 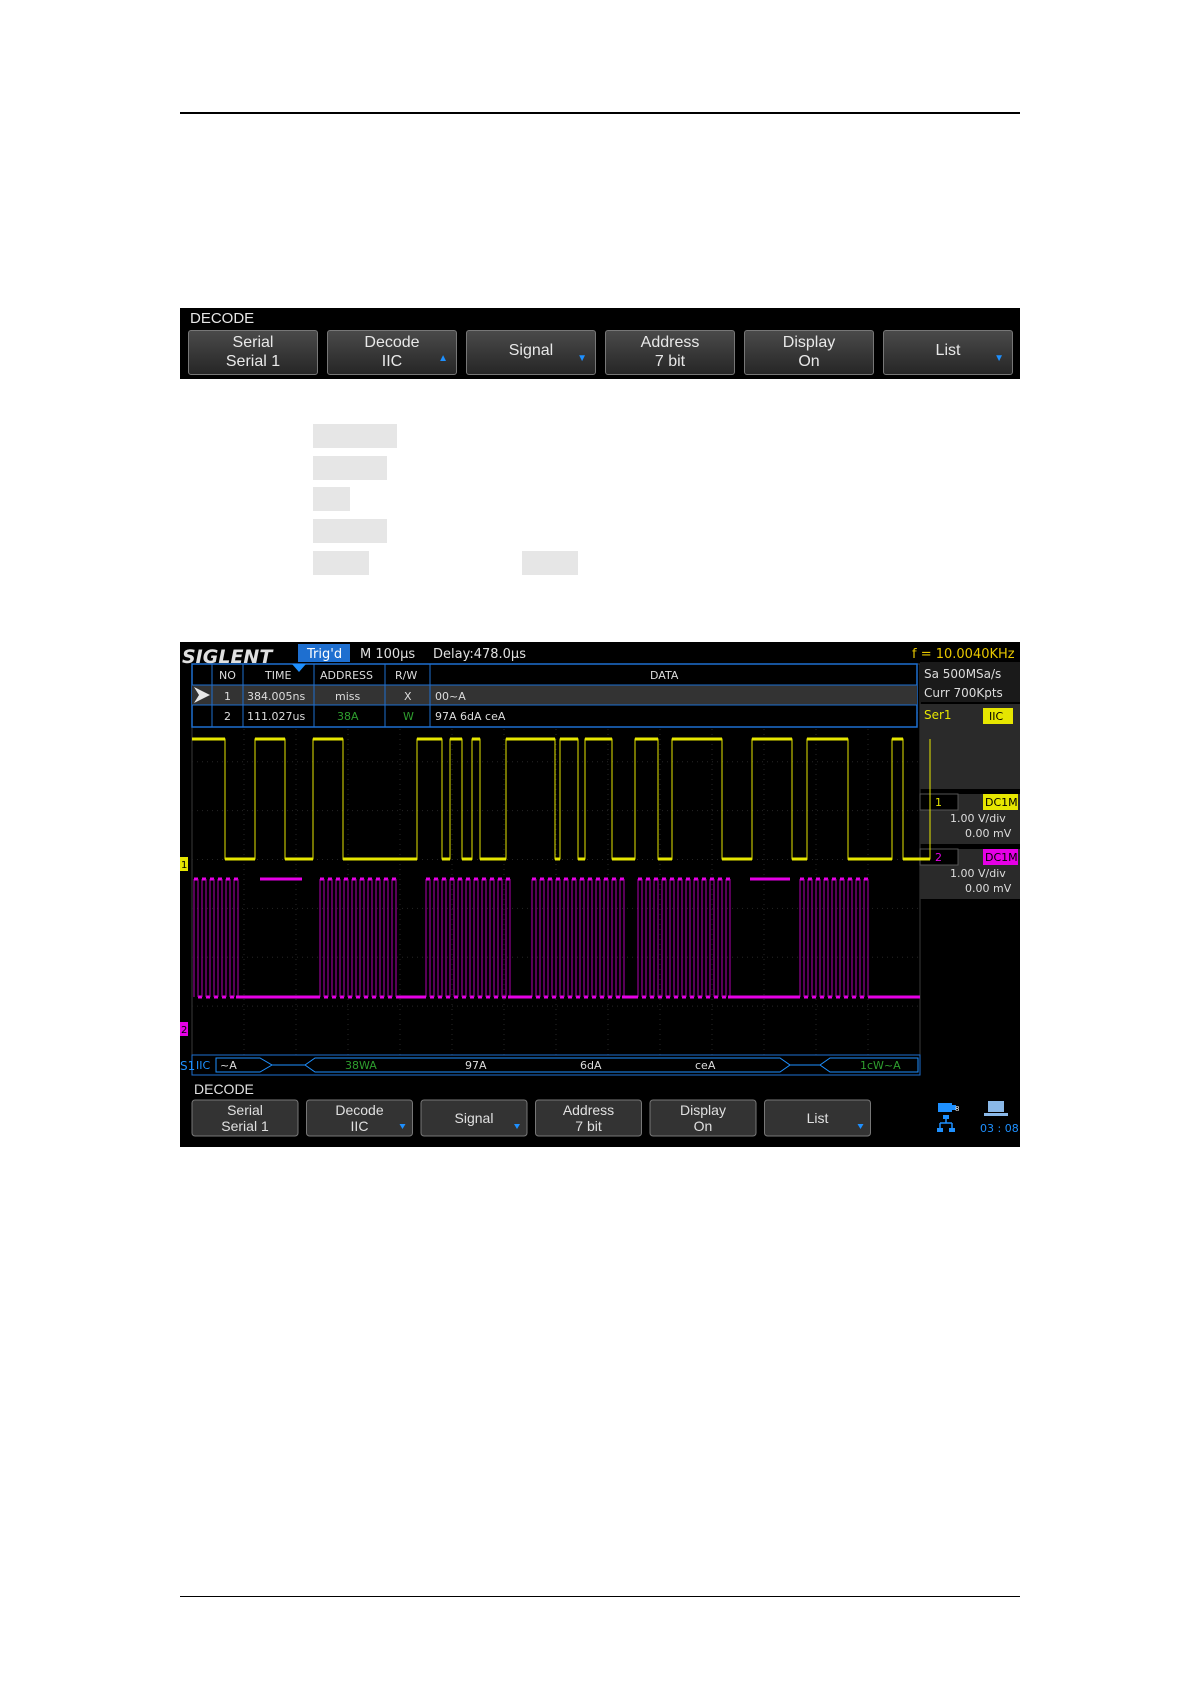 What do you see at coordinates (600, 113) in the screenshot?
I see `header-rule` at bounding box center [600, 113].